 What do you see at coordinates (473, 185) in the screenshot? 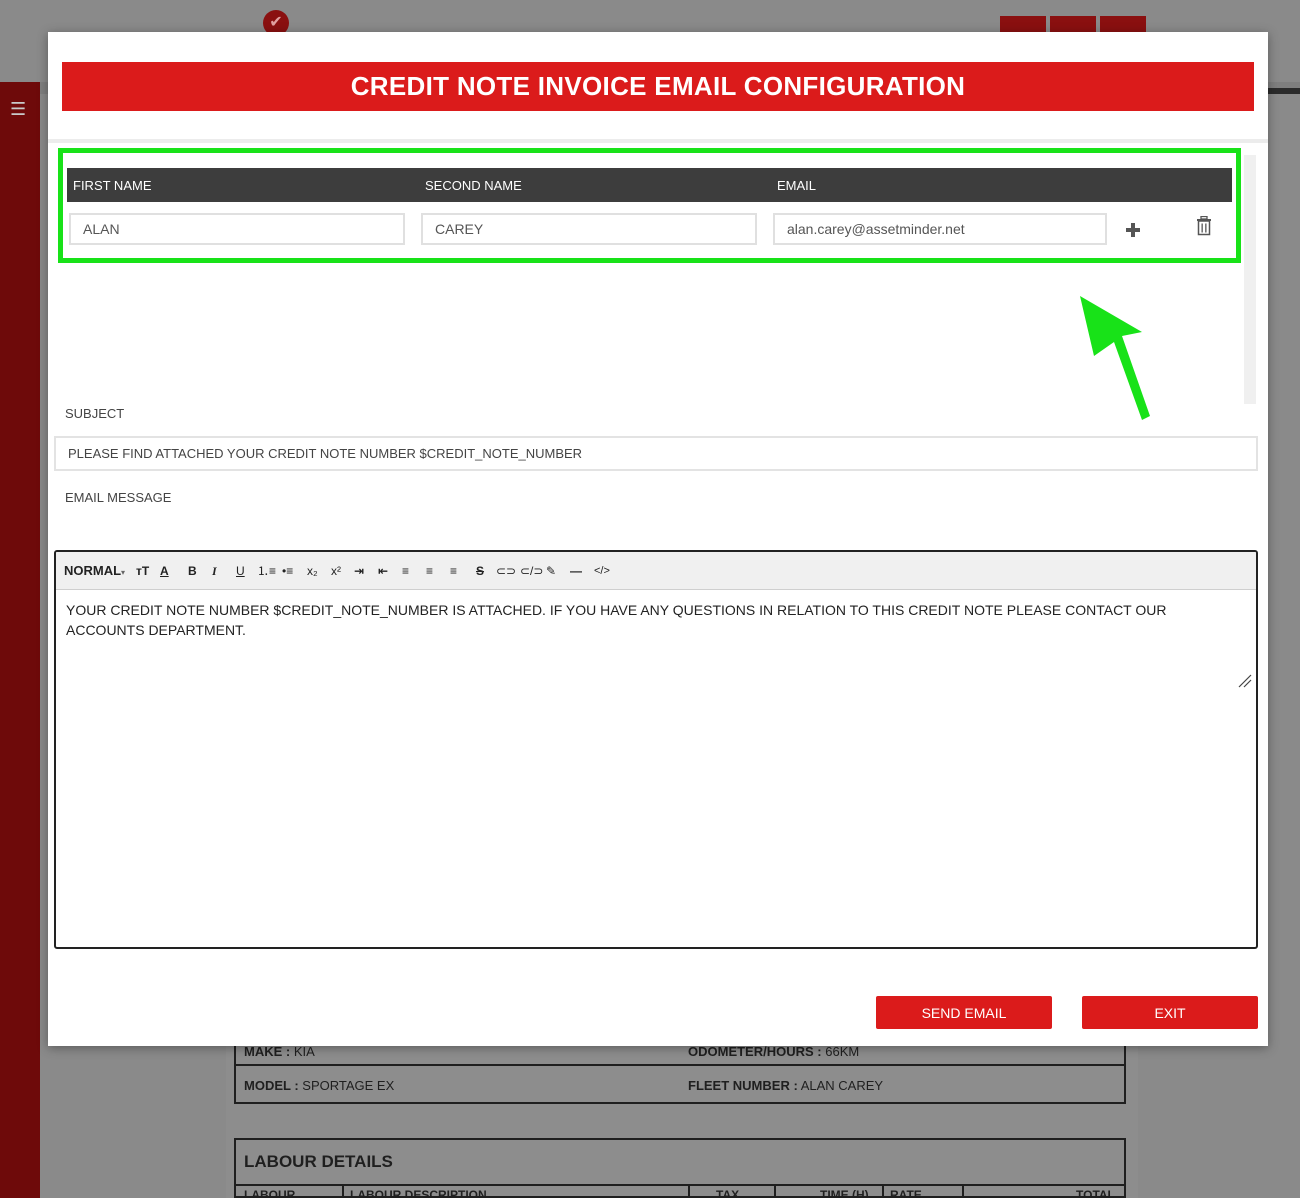
I see `column-second-name: SECOND NAME` at bounding box center [473, 185].